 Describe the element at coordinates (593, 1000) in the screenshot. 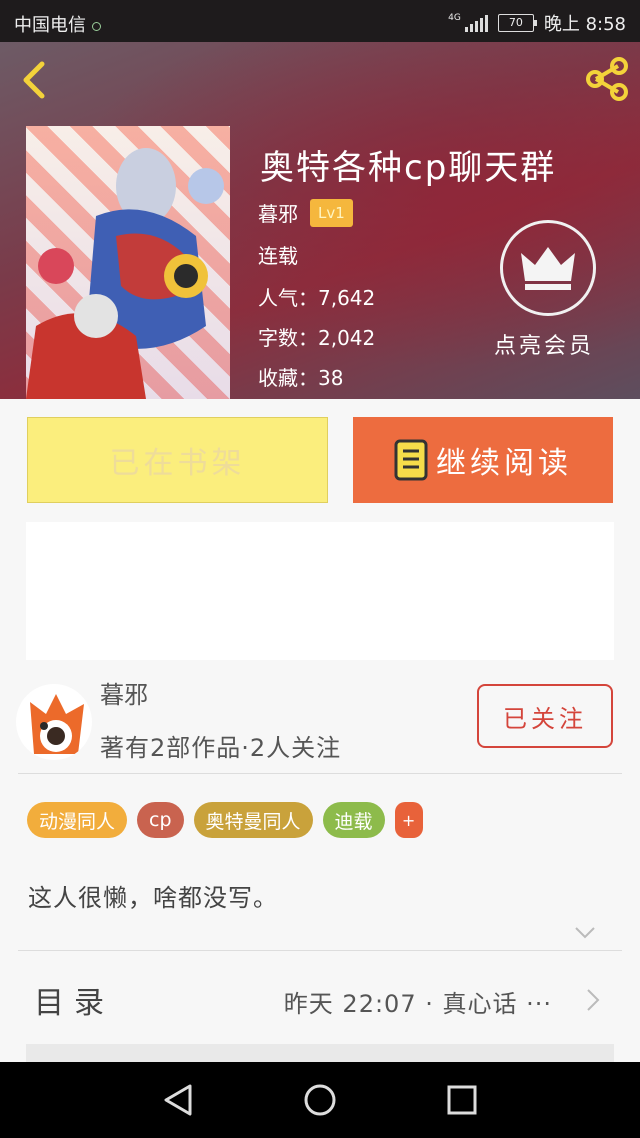

I see `chevron-right-icon` at that location.